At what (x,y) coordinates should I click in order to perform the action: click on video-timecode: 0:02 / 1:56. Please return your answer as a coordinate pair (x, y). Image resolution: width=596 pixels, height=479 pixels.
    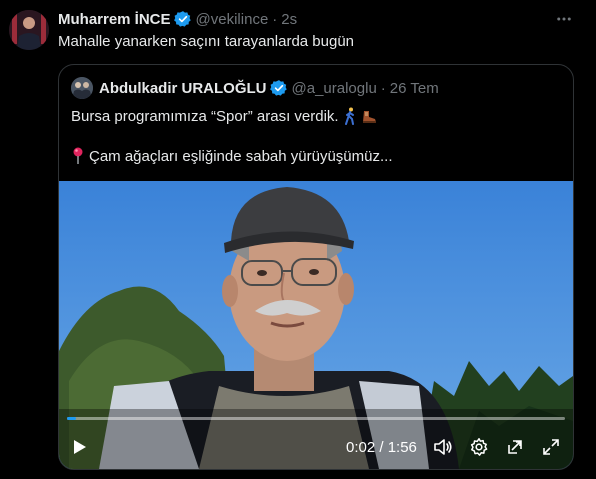
    Looking at the image, I should click on (381, 447).